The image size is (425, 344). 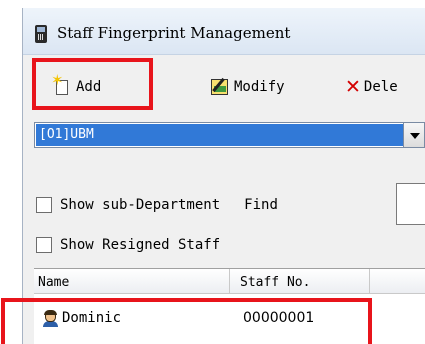 I want to click on edit-icon, so click(x=220, y=87).